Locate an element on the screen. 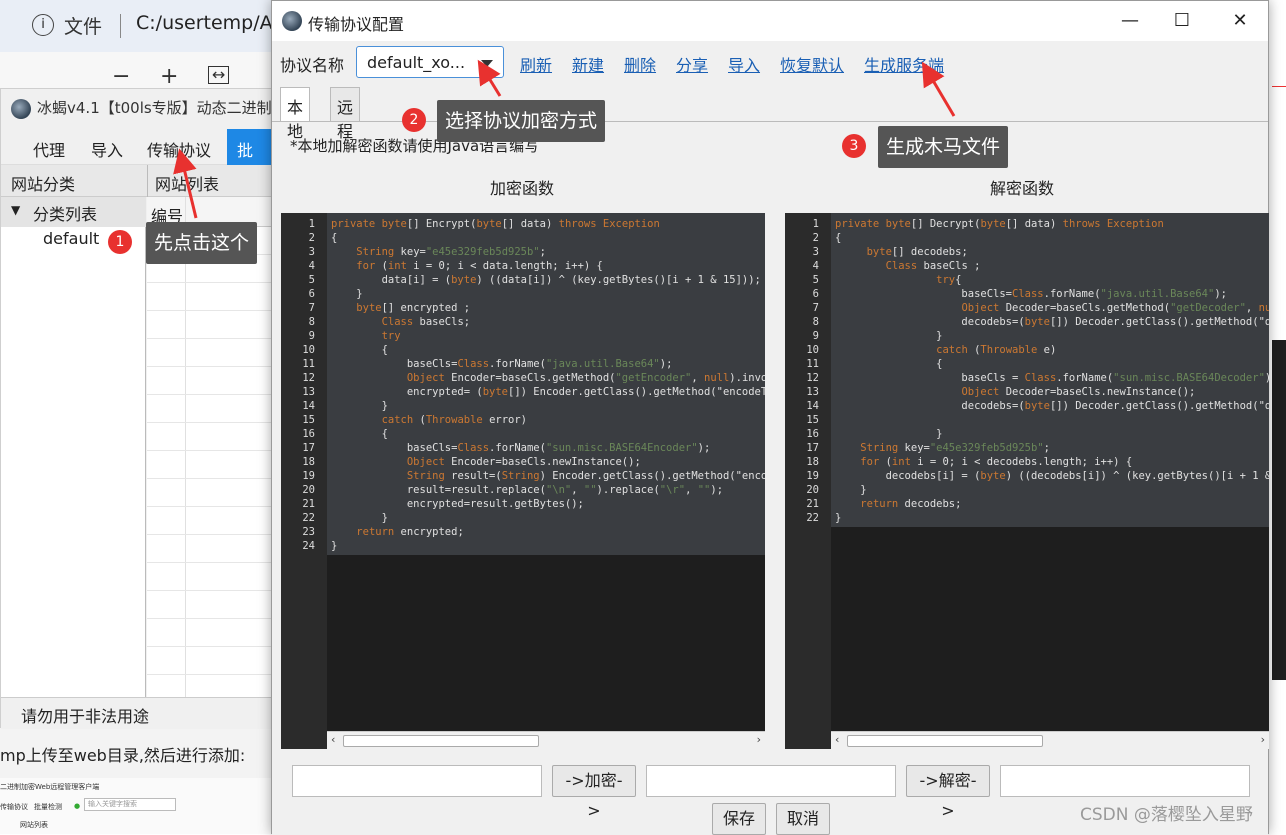 The image size is (1286, 835). zoom-out-icon: − is located at coordinates (121, 76).